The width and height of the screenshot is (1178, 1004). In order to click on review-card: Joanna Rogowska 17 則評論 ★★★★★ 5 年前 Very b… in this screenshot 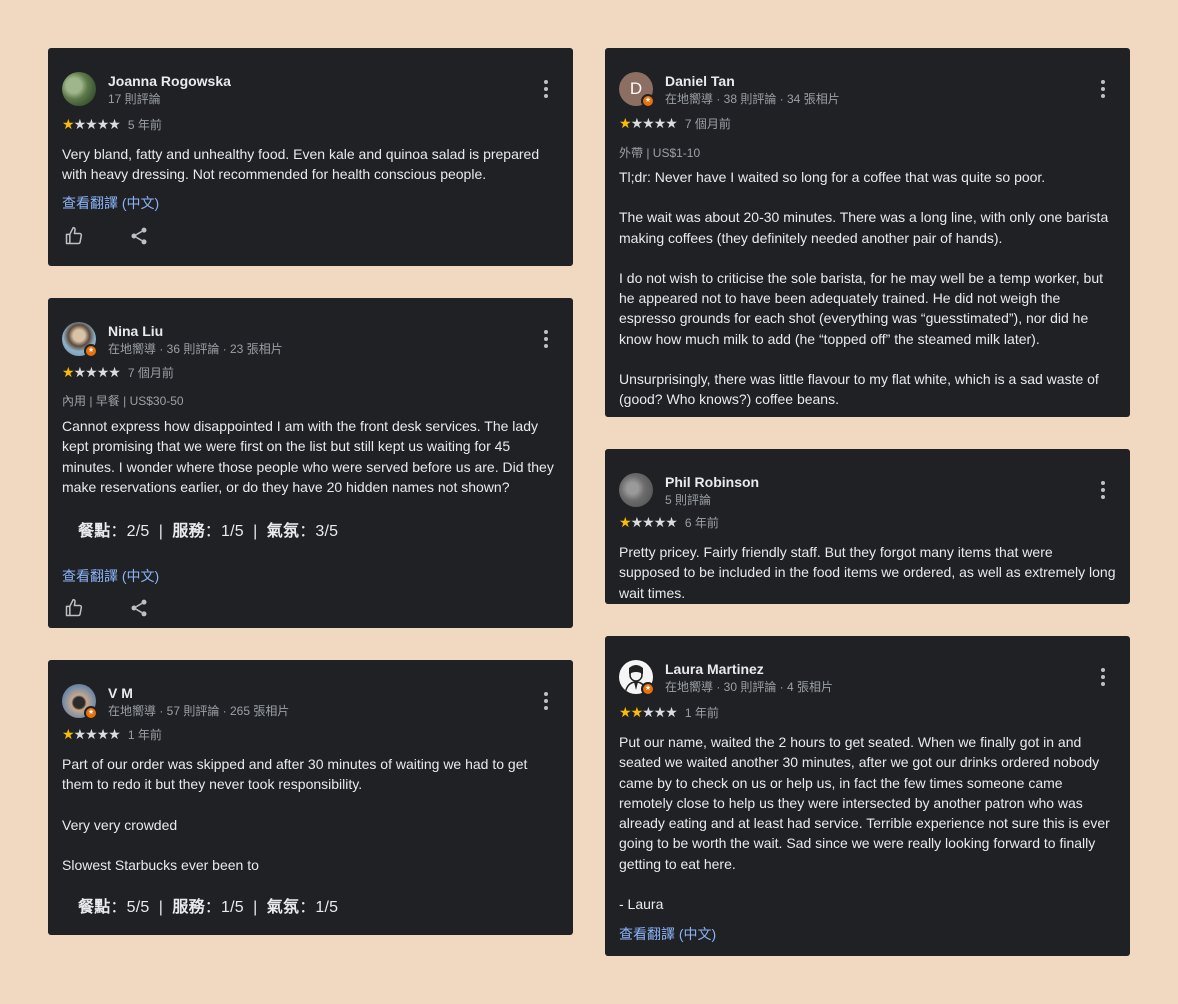, I will do `click(310, 157)`.